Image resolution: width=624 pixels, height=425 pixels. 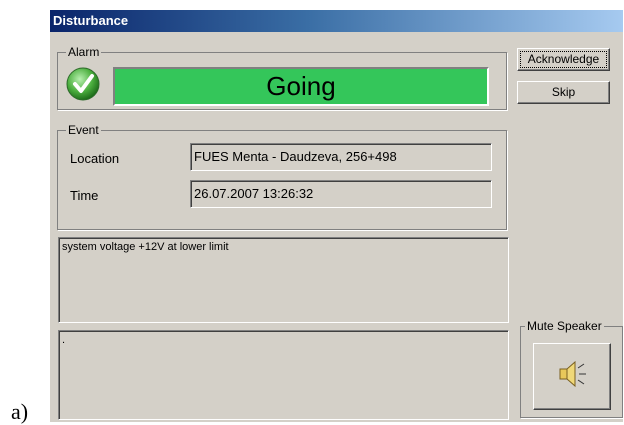 I want to click on acknowledge-button: Acknowledge, so click(x=563, y=59).